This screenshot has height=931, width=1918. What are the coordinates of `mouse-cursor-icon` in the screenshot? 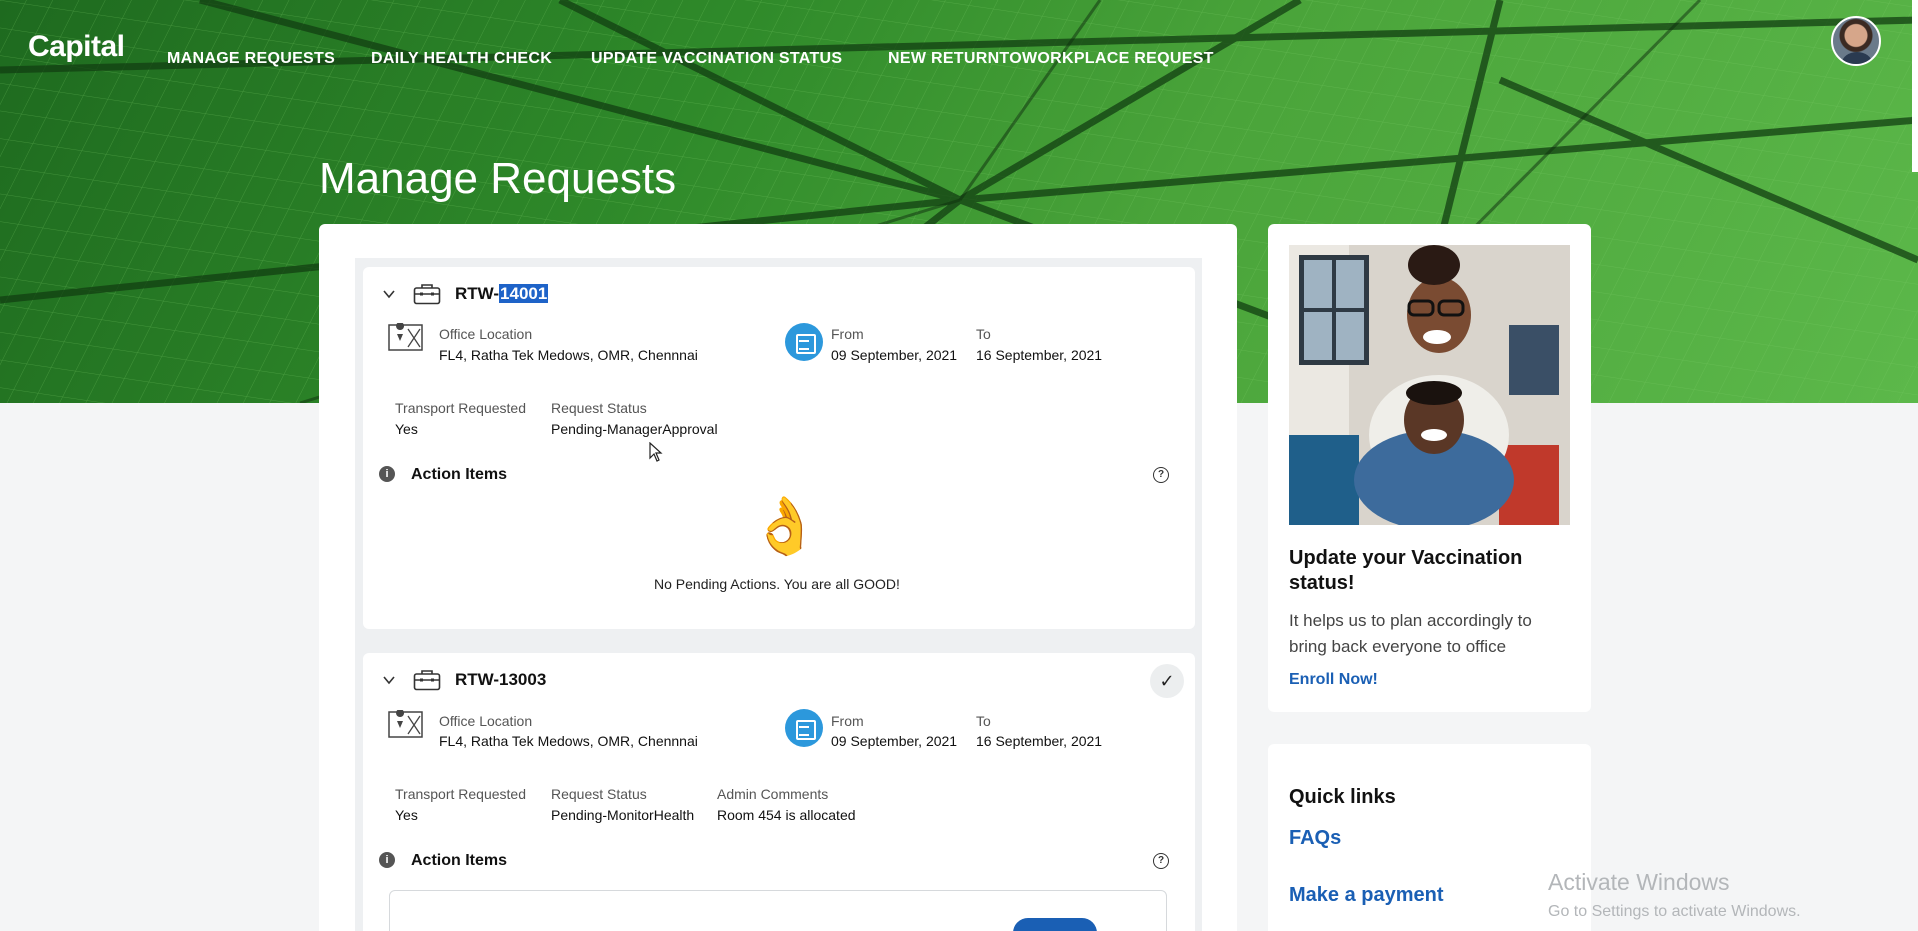 It's located at (656, 452).